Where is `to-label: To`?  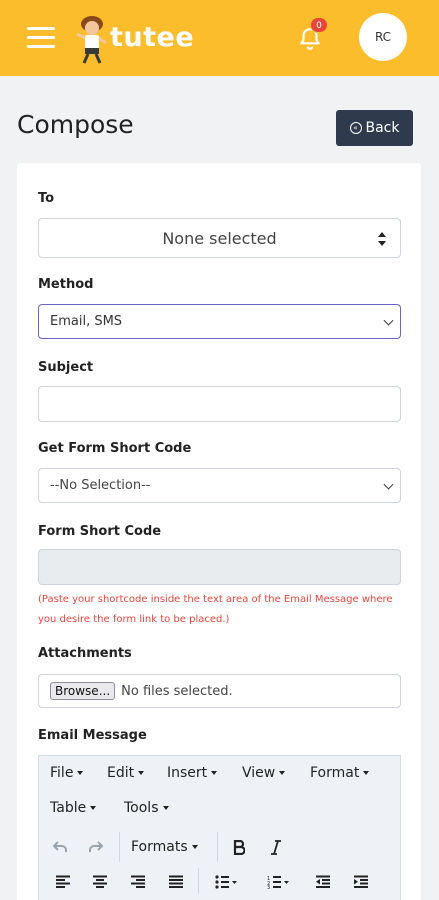 to-label: To is located at coordinates (46, 198).